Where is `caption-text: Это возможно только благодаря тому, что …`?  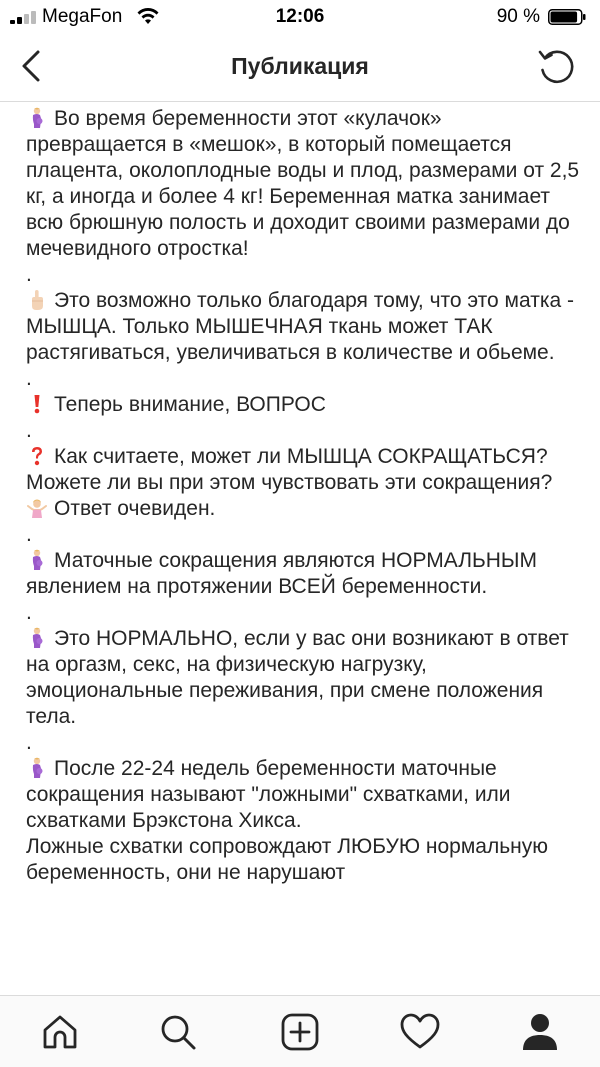
caption-text: Это возможно только благодаря тому, что … is located at coordinates (300, 326).